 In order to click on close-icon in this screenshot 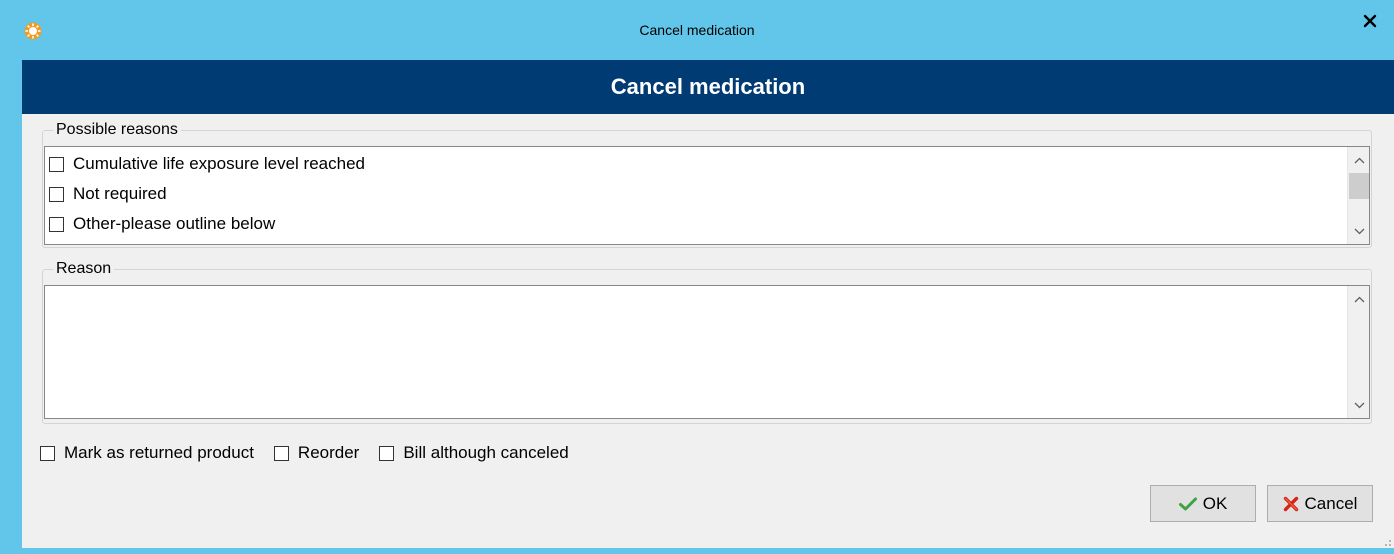, I will do `click(1370, 23)`.